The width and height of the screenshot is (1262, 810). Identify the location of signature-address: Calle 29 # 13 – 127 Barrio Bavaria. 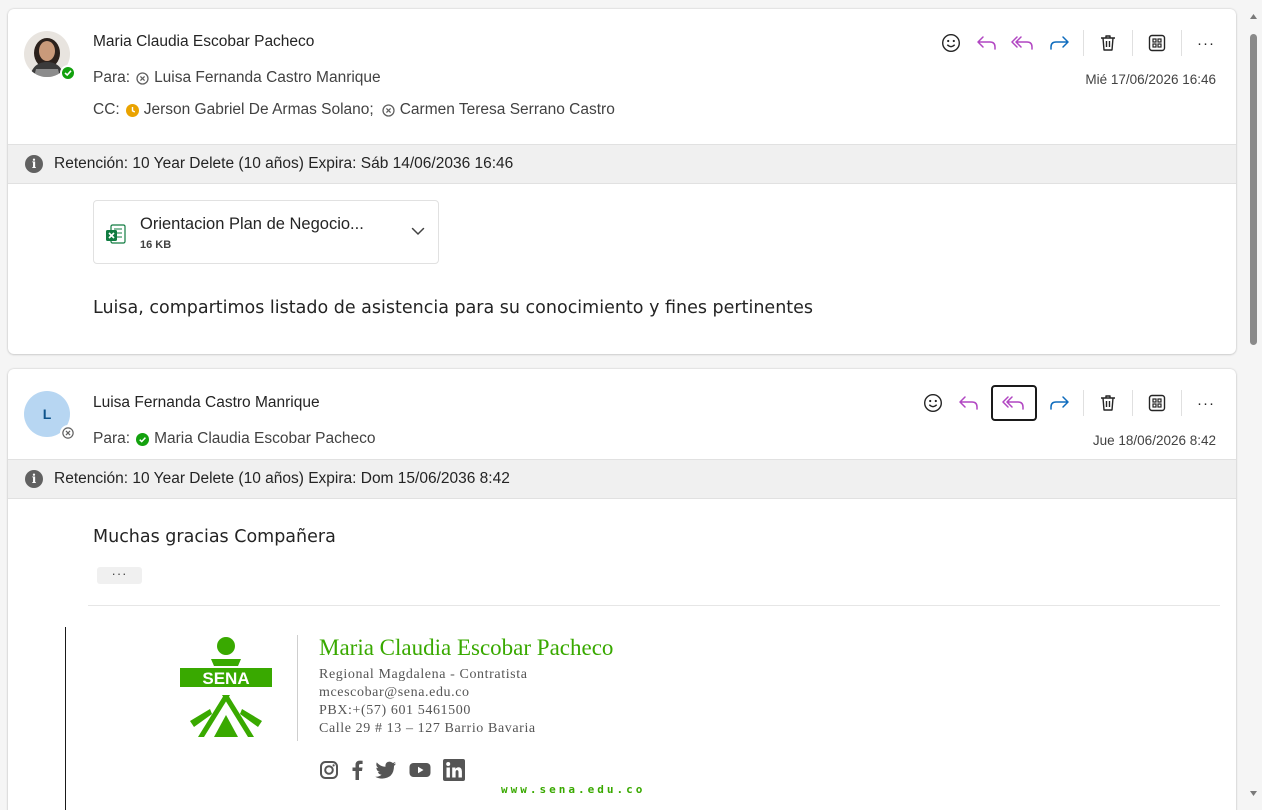
(427, 728).